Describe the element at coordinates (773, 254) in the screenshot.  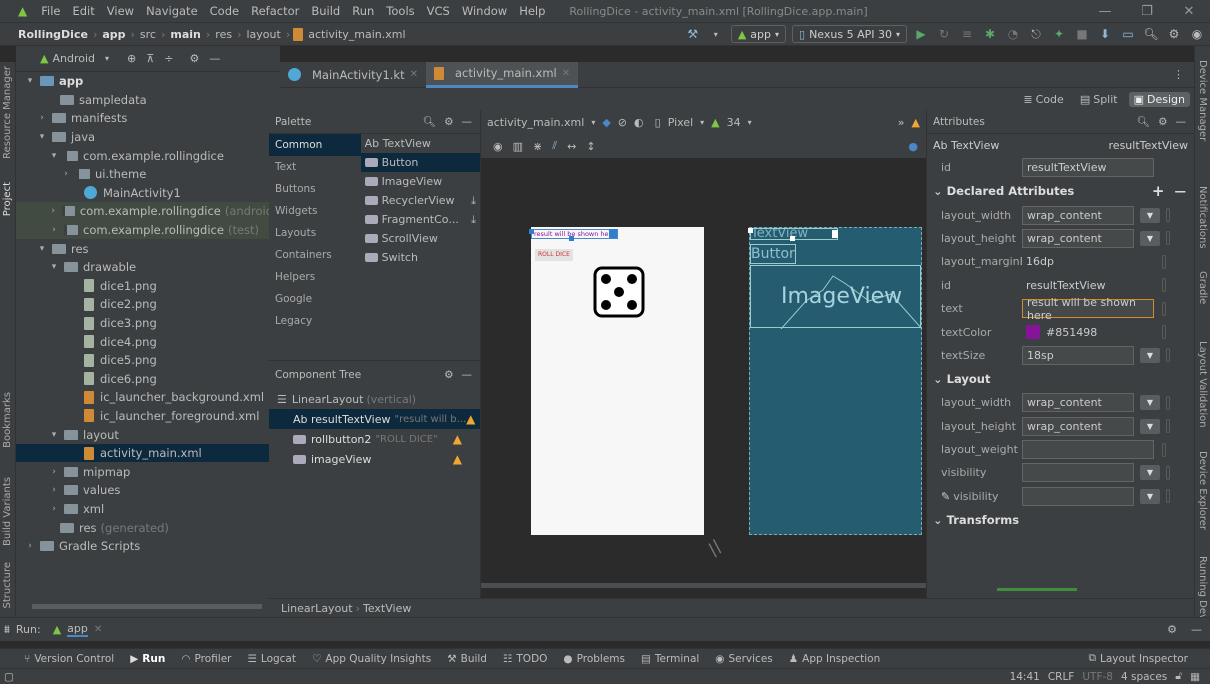
I see `blueprint-button: Button` at that location.